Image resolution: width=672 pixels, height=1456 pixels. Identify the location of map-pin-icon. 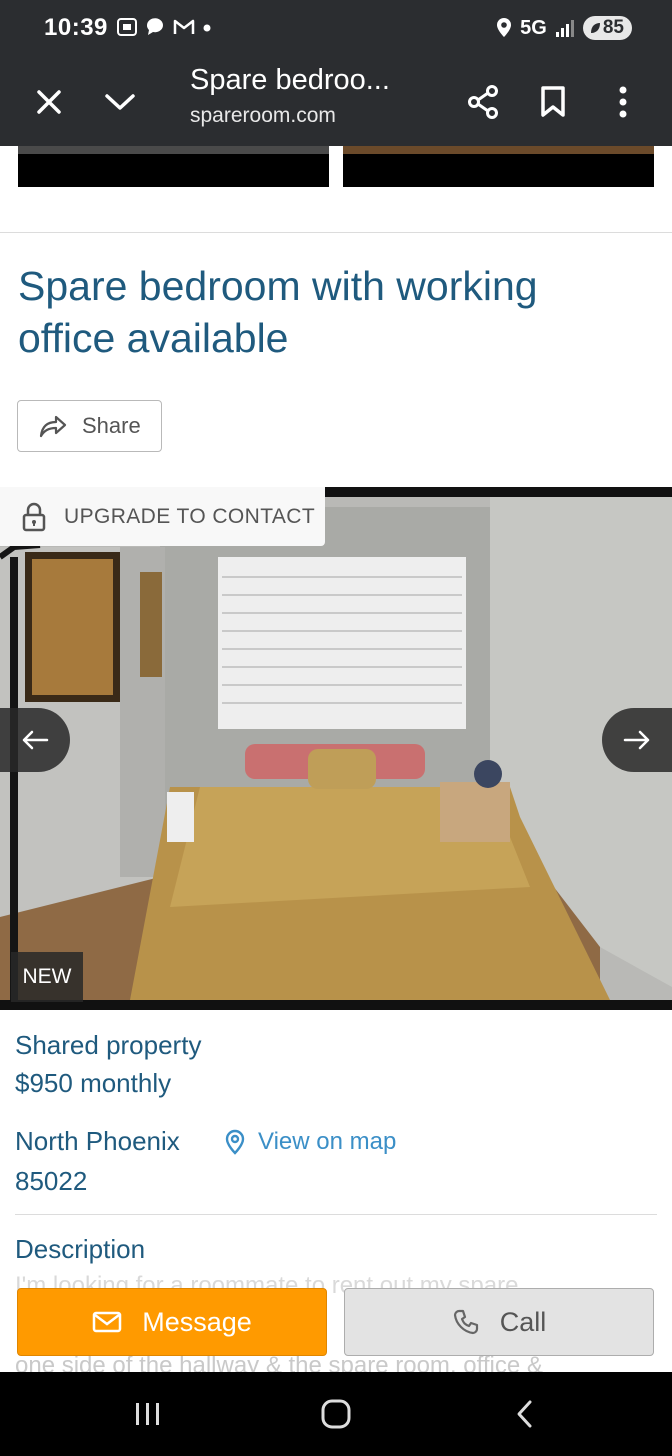
(235, 1142).